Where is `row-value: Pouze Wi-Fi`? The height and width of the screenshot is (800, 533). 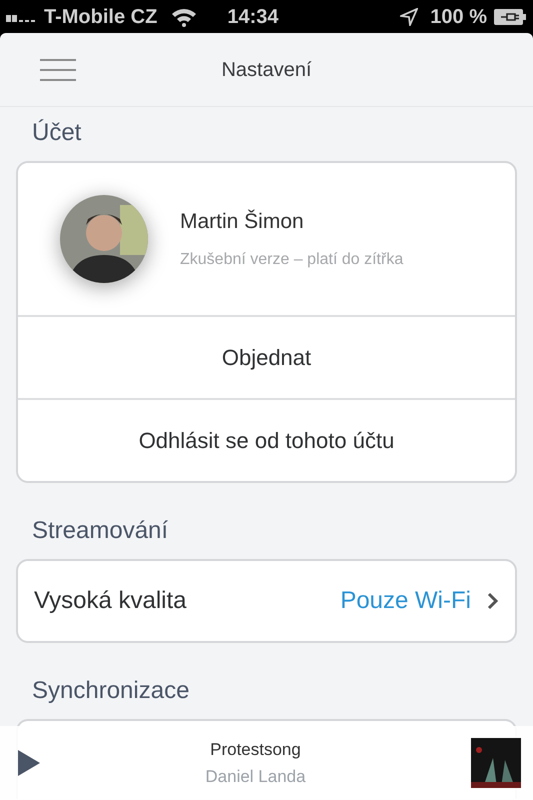 row-value: Pouze Wi-Fi is located at coordinates (405, 601).